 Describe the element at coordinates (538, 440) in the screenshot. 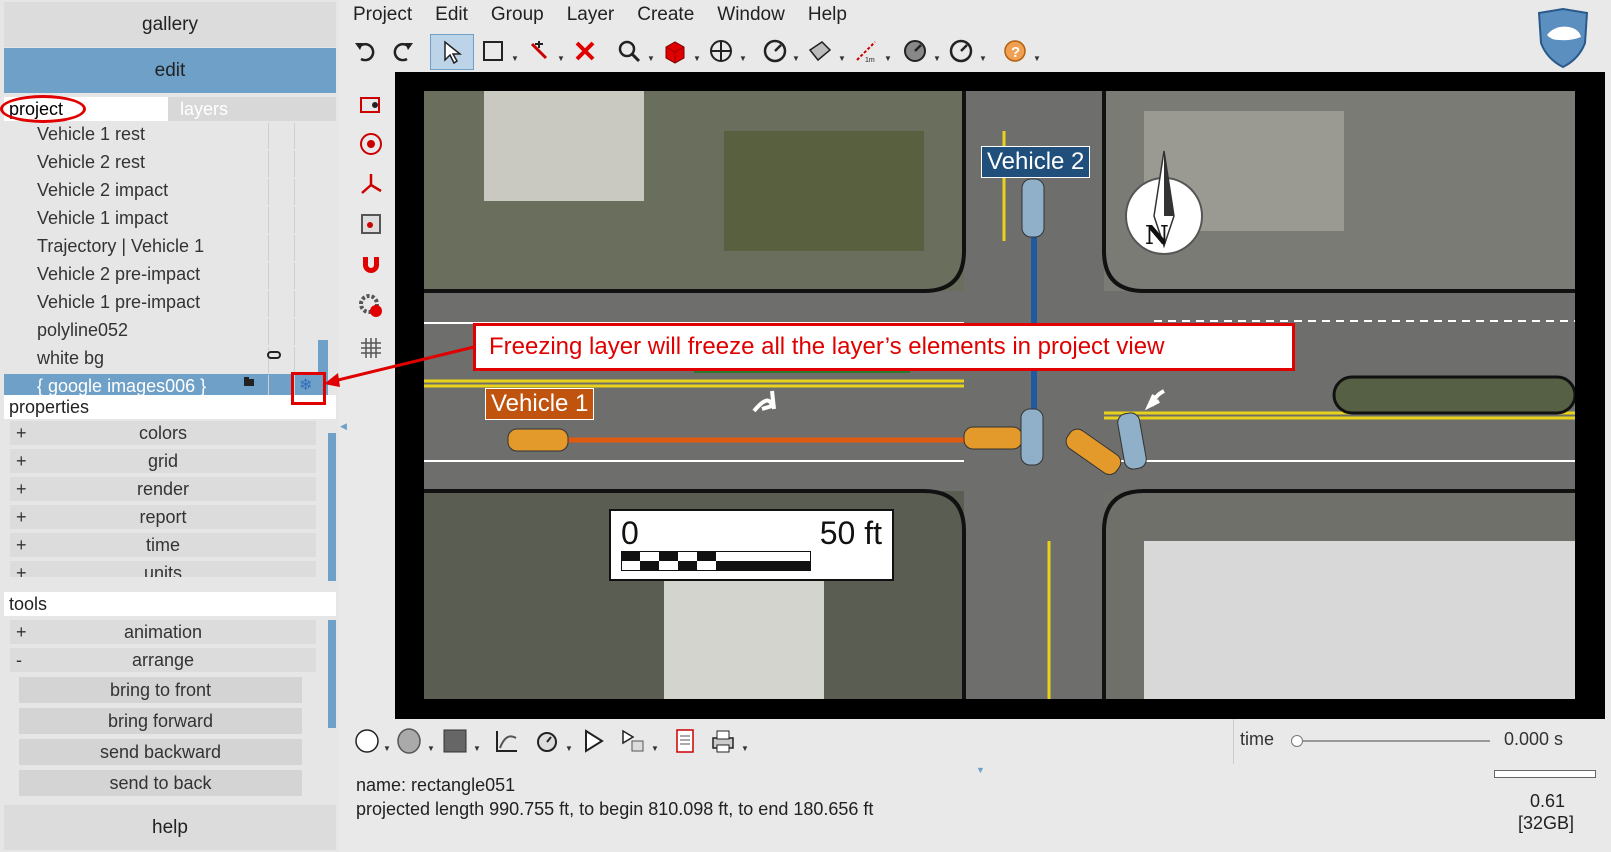

I see `vehicle1-pre-impact` at that location.